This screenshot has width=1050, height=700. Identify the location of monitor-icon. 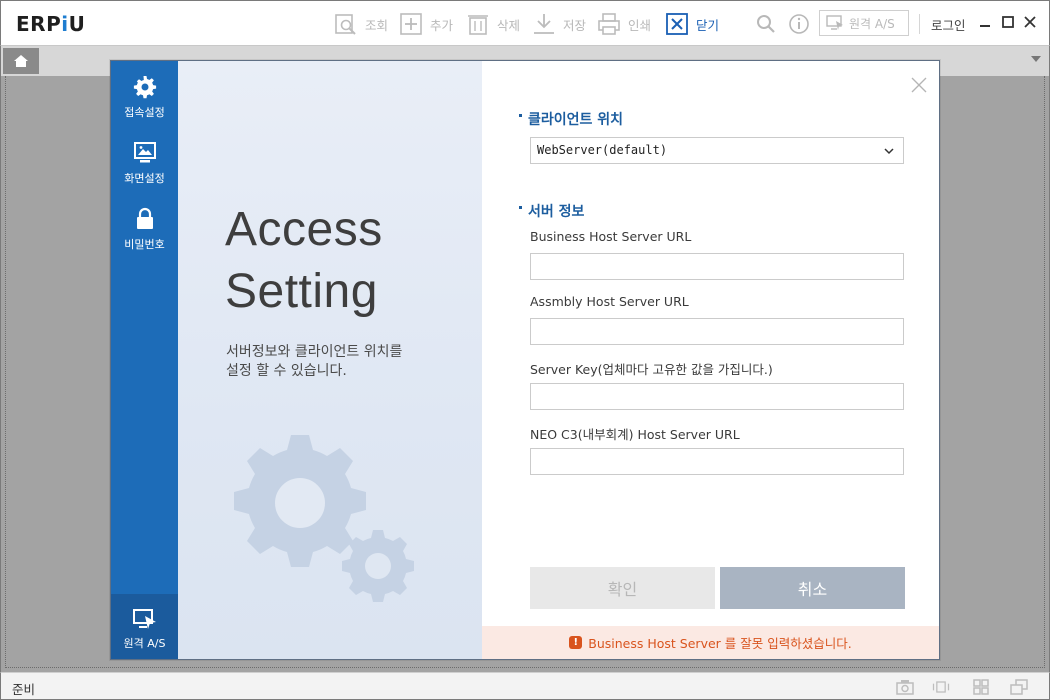
(144, 152).